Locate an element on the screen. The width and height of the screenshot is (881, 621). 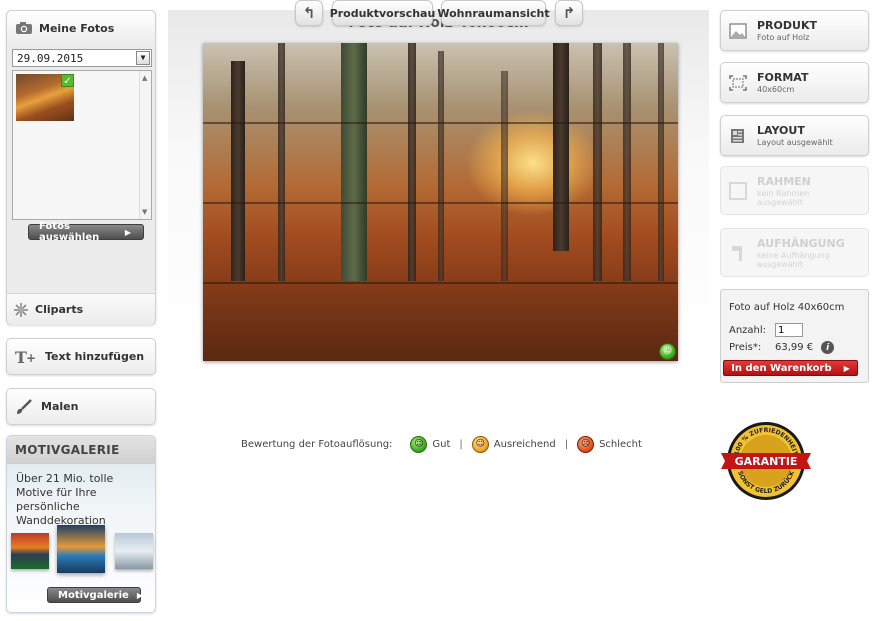
rating-label: Bewertung der Fotoauflösung: is located at coordinates (317, 444).